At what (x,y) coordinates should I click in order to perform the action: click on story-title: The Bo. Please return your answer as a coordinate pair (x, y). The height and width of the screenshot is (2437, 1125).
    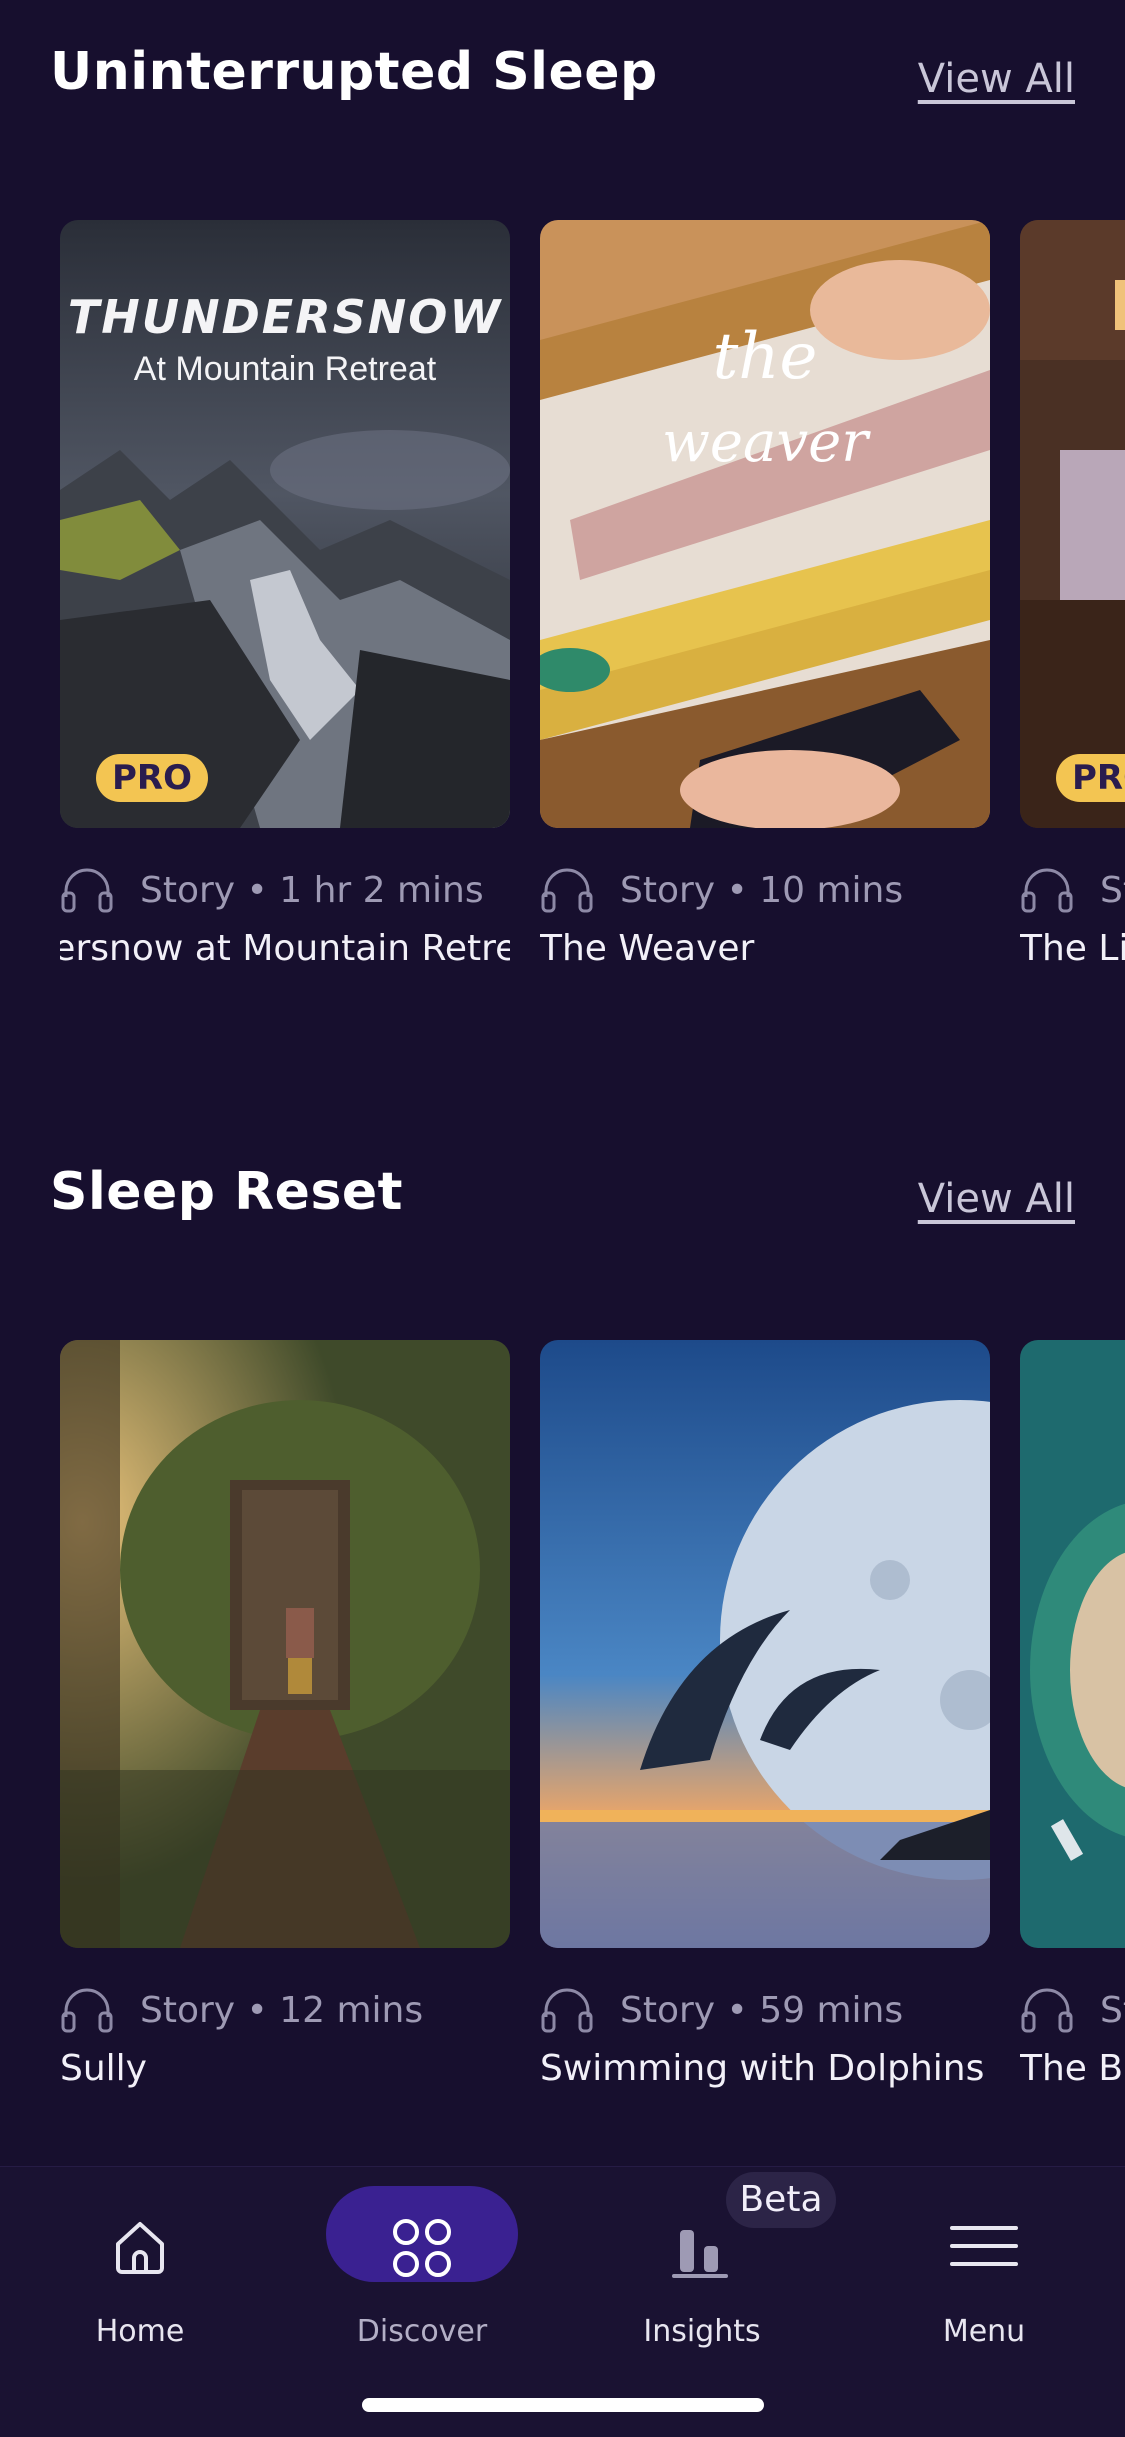
    Looking at the image, I should click on (1072, 2068).